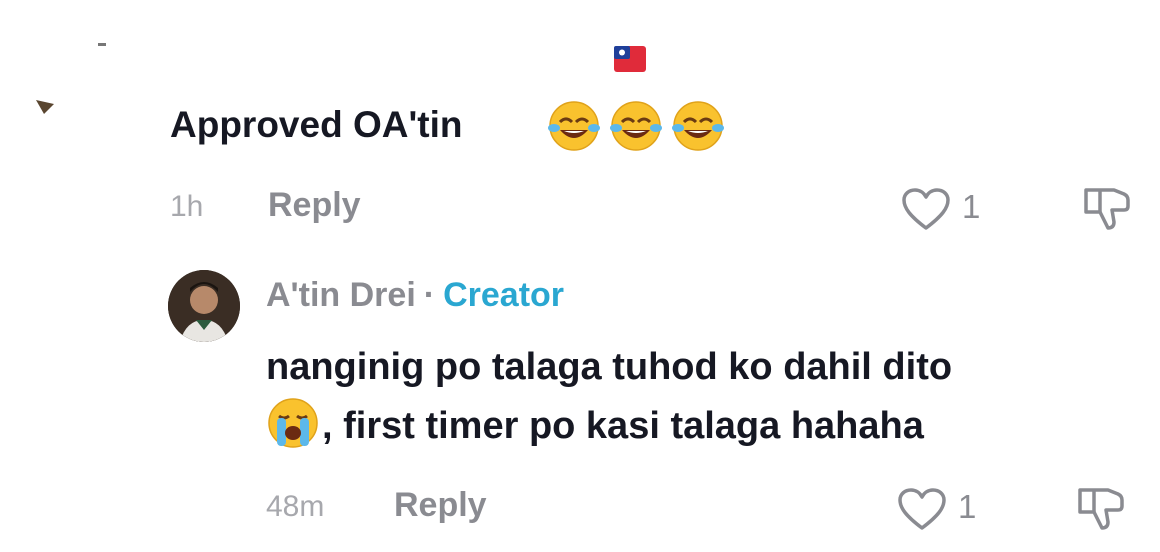 This screenshot has width=1160, height=552. What do you see at coordinates (187, 206) in the screenshot?
I see `comment-timestamp: 1h` at bounding box center [187, 206].